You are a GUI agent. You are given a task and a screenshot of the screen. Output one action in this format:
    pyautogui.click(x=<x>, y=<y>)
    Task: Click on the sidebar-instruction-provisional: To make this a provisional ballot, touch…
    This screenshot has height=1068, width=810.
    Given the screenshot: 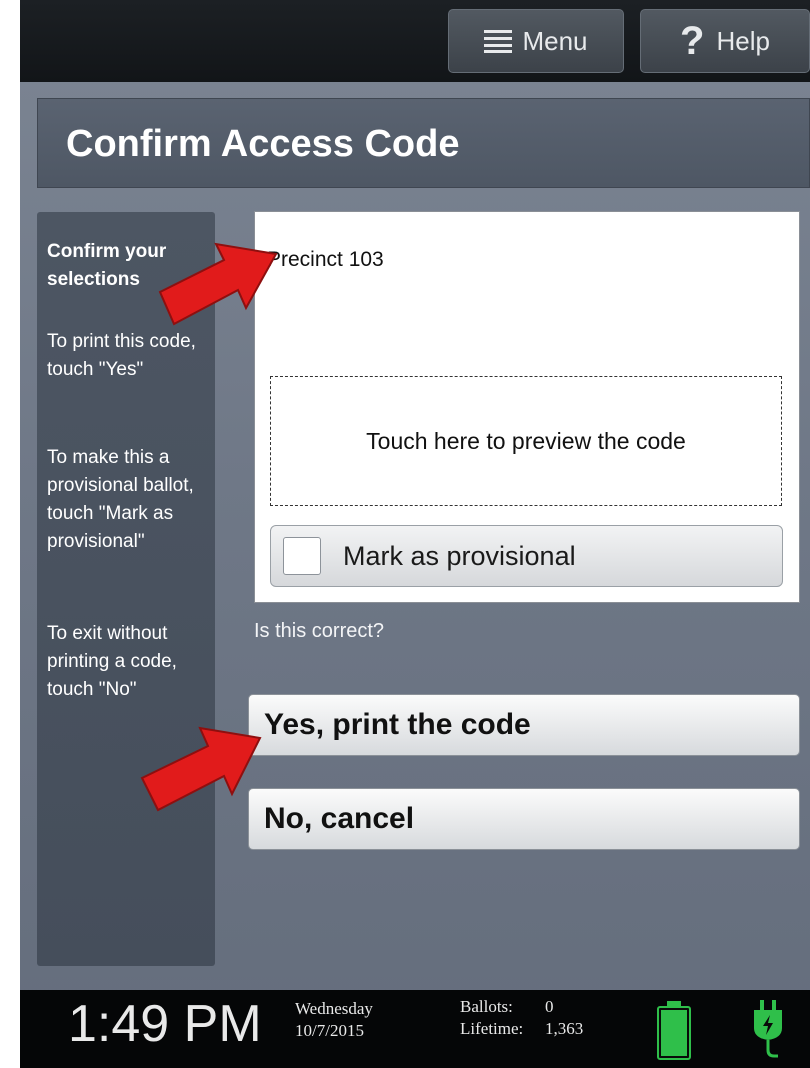 What is the action you would take?
    pyautogui.click(x=120, y=499)
    